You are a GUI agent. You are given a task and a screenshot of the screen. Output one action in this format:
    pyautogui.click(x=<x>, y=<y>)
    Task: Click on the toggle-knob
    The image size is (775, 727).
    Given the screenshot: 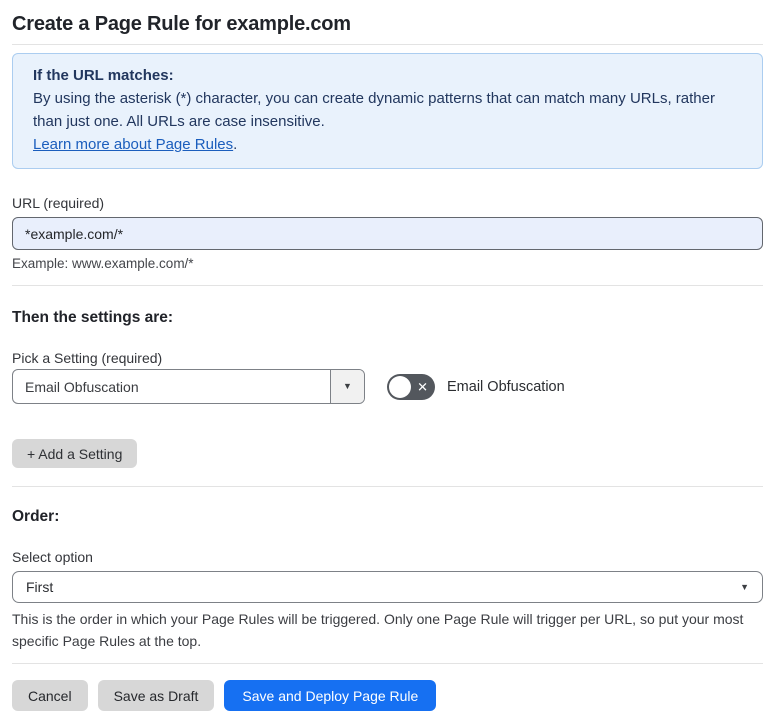 What is the action you would take?
    pyautogui.click(x=400, y=386)
    